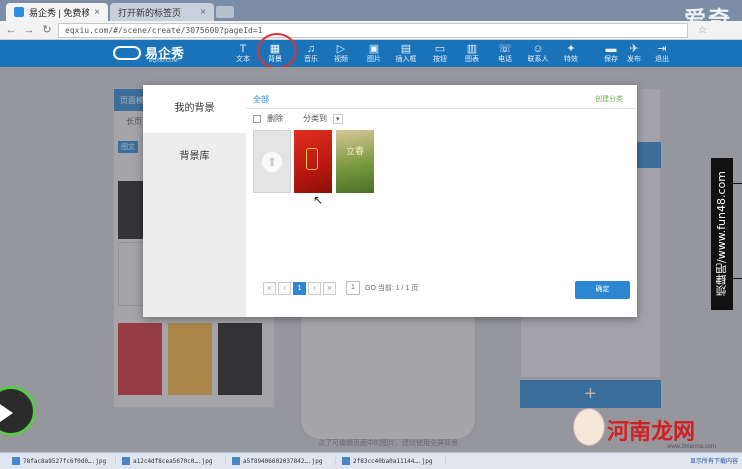 The height and width of the screenshot is (469, 742). I want to click on first-page-button: «, so click(269, 288).